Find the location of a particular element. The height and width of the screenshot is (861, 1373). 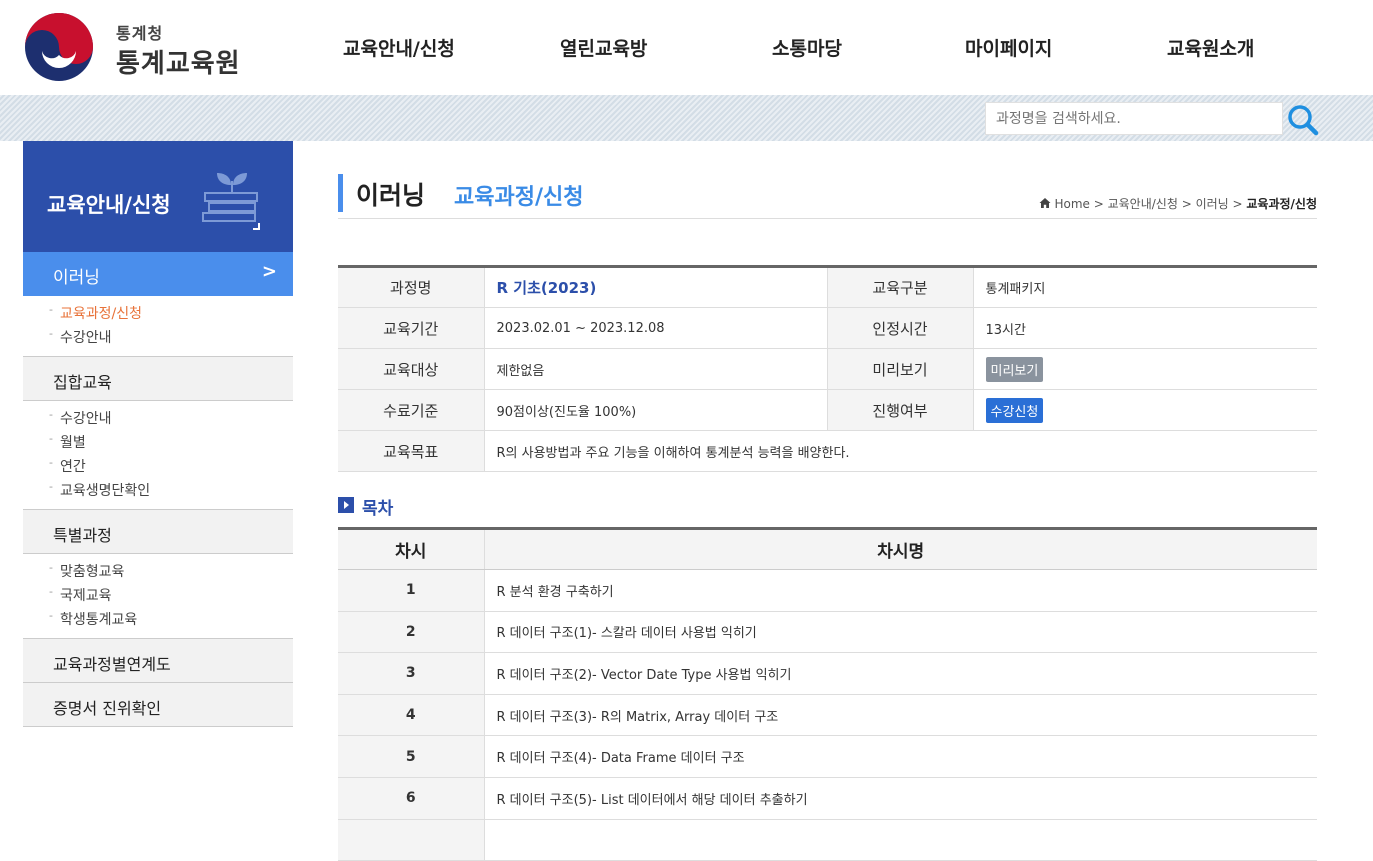

page-title: 이러닝 is located at coordinates (391, 195).